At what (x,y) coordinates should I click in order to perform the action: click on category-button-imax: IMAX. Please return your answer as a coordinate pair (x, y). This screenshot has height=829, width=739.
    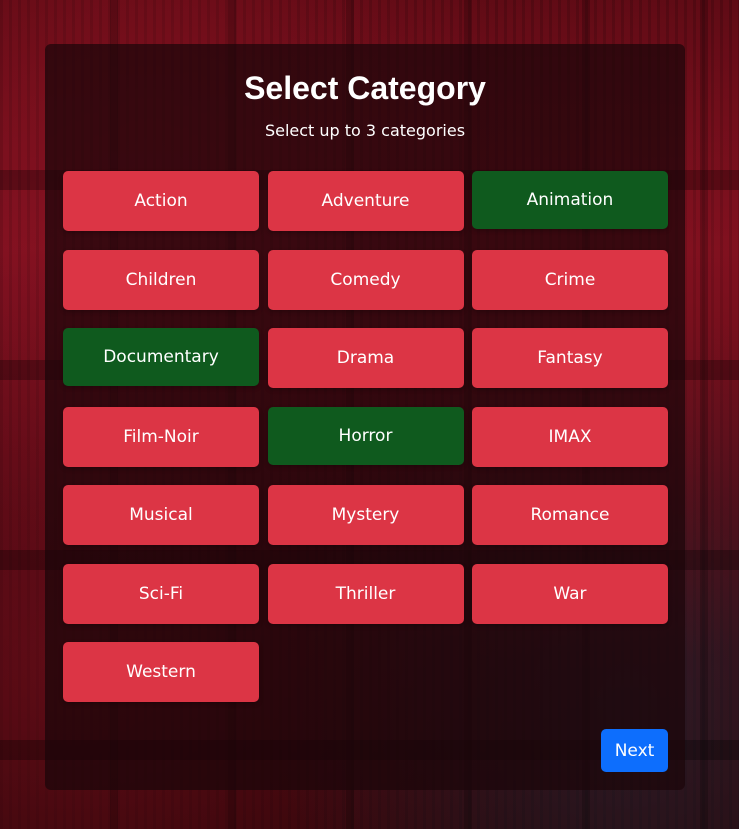
    Looking at the image, I should click on (570, 436).